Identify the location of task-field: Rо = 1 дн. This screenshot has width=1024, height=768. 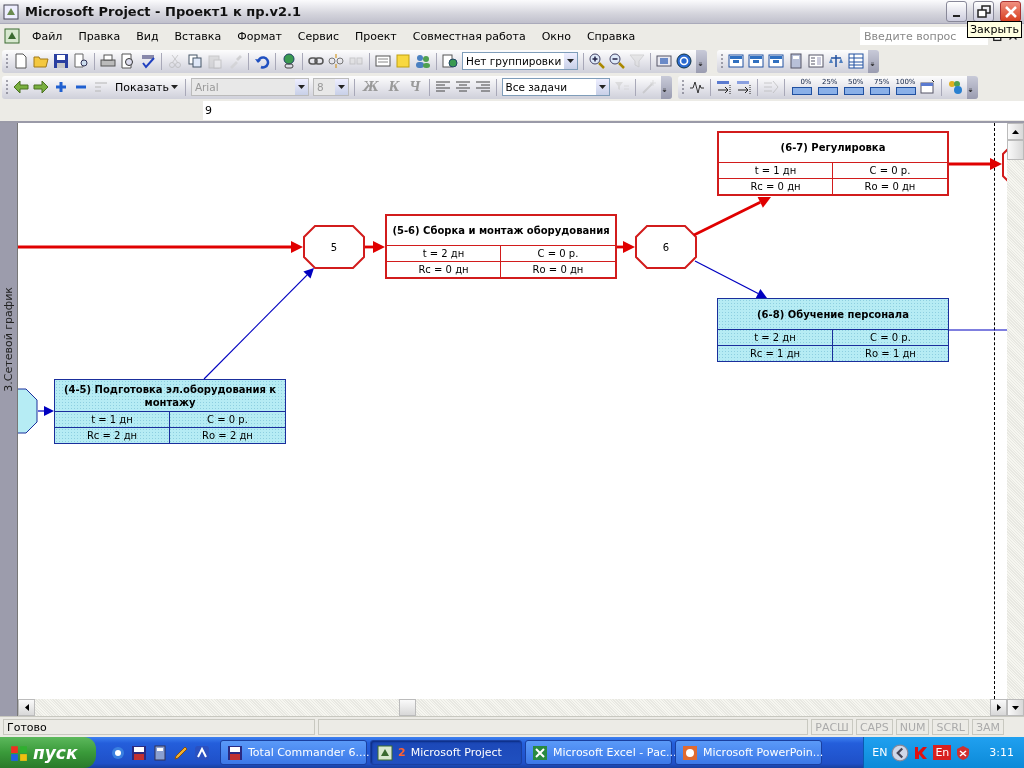
(890, 353).